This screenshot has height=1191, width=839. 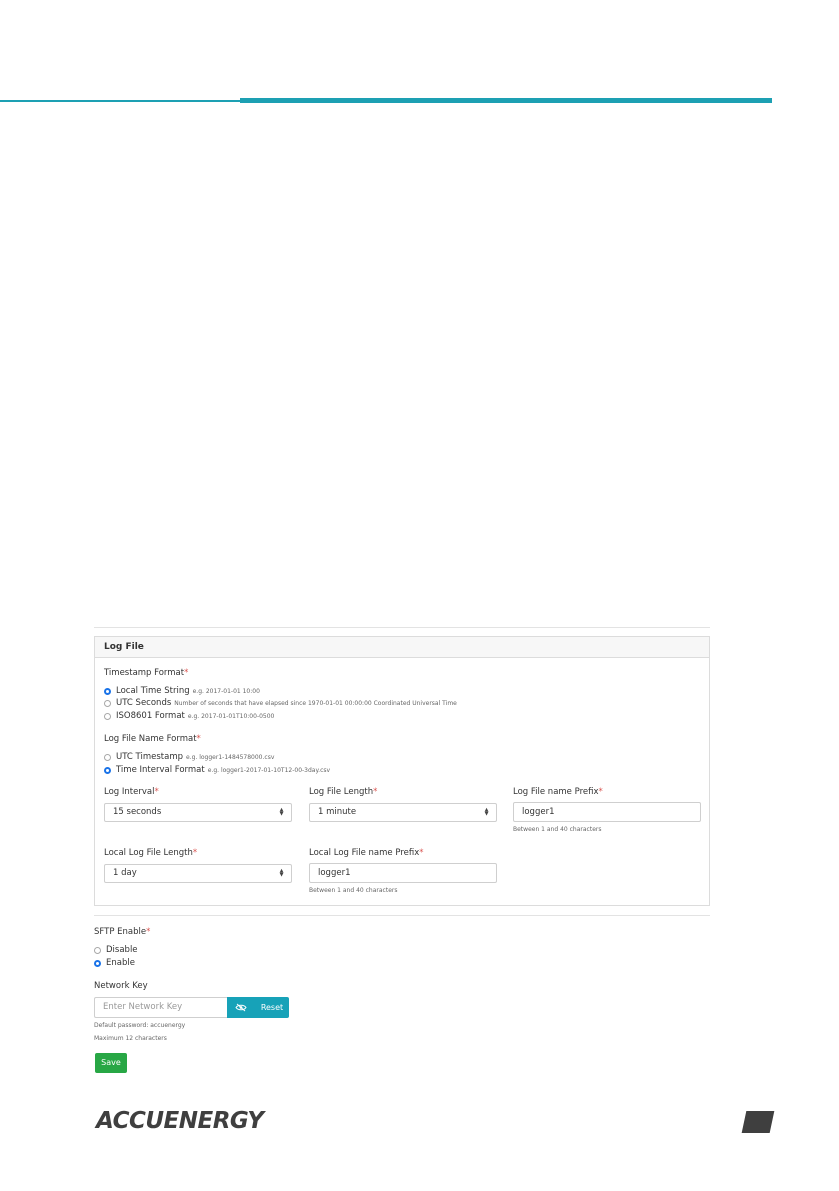 I want to click on radio-sftp-enable: Enable, so click(x=114, y=963).